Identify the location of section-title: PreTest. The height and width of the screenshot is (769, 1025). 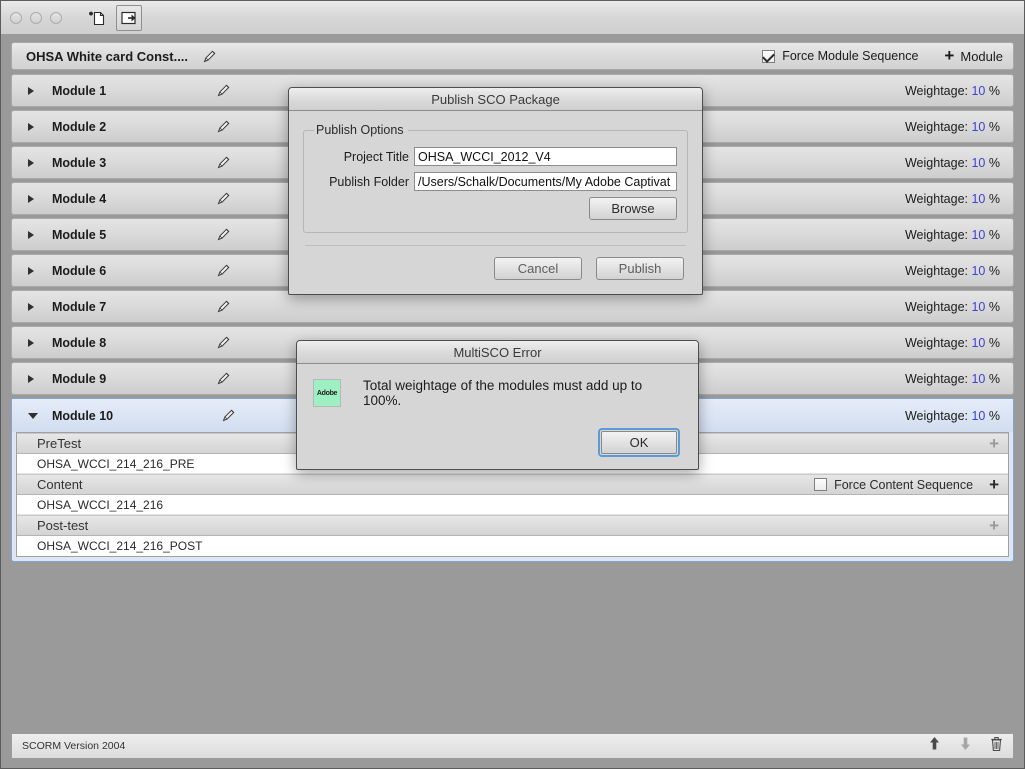
(59, 443).